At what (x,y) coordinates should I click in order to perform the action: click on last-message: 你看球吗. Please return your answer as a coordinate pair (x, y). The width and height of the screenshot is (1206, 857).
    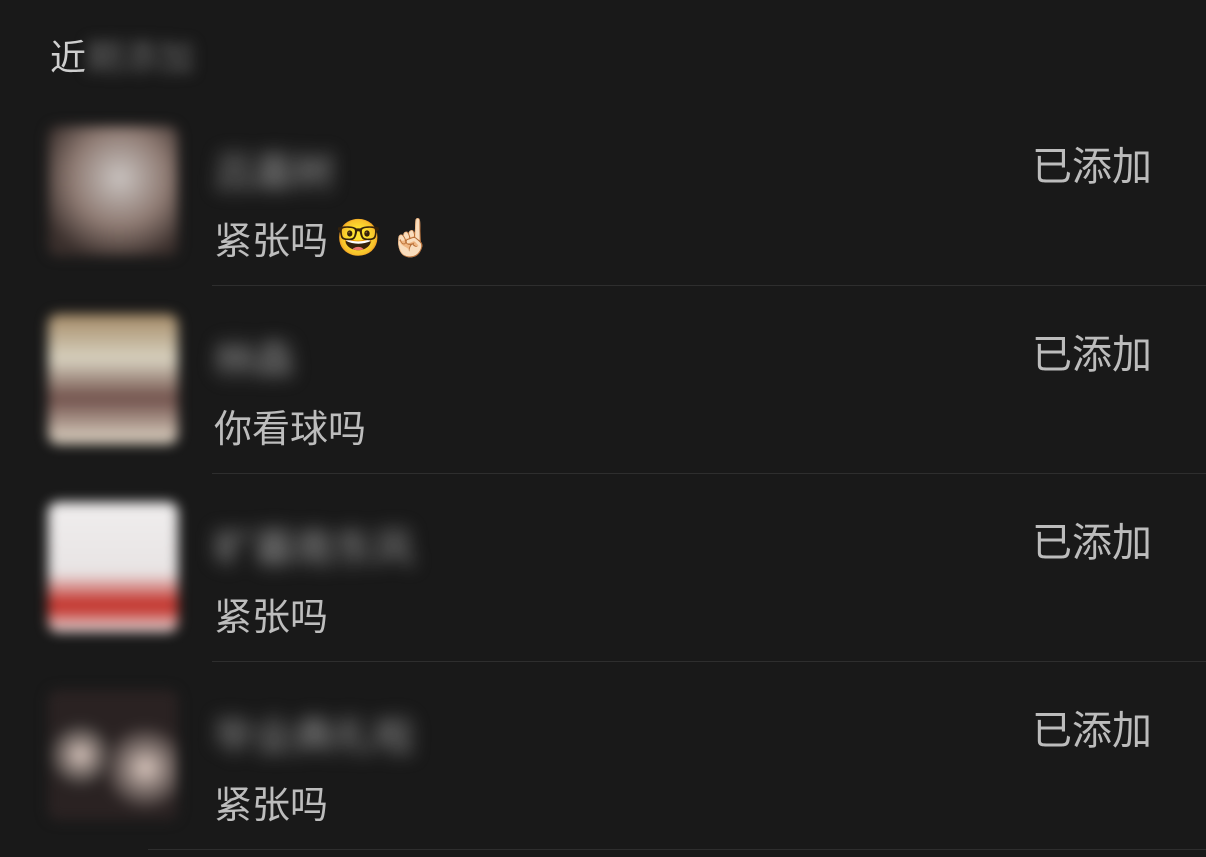
    Looking at the image, I should click on (290, 425).